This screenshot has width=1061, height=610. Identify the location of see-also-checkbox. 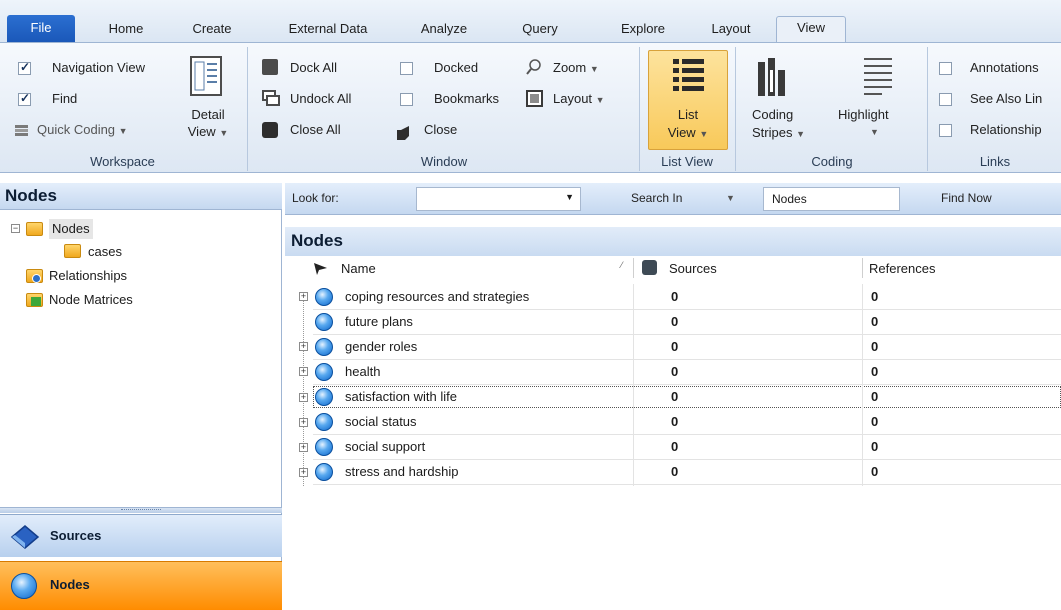
(945, 99).